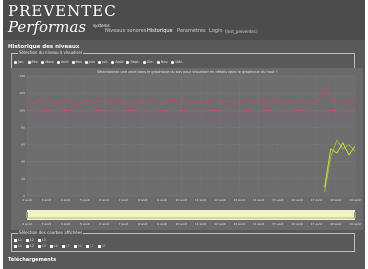 Image resolution: width=368 pixels, height=269 pixels. I want to click on nav-niveaux-sonores: Niveaux sonores, so click(125, 31).